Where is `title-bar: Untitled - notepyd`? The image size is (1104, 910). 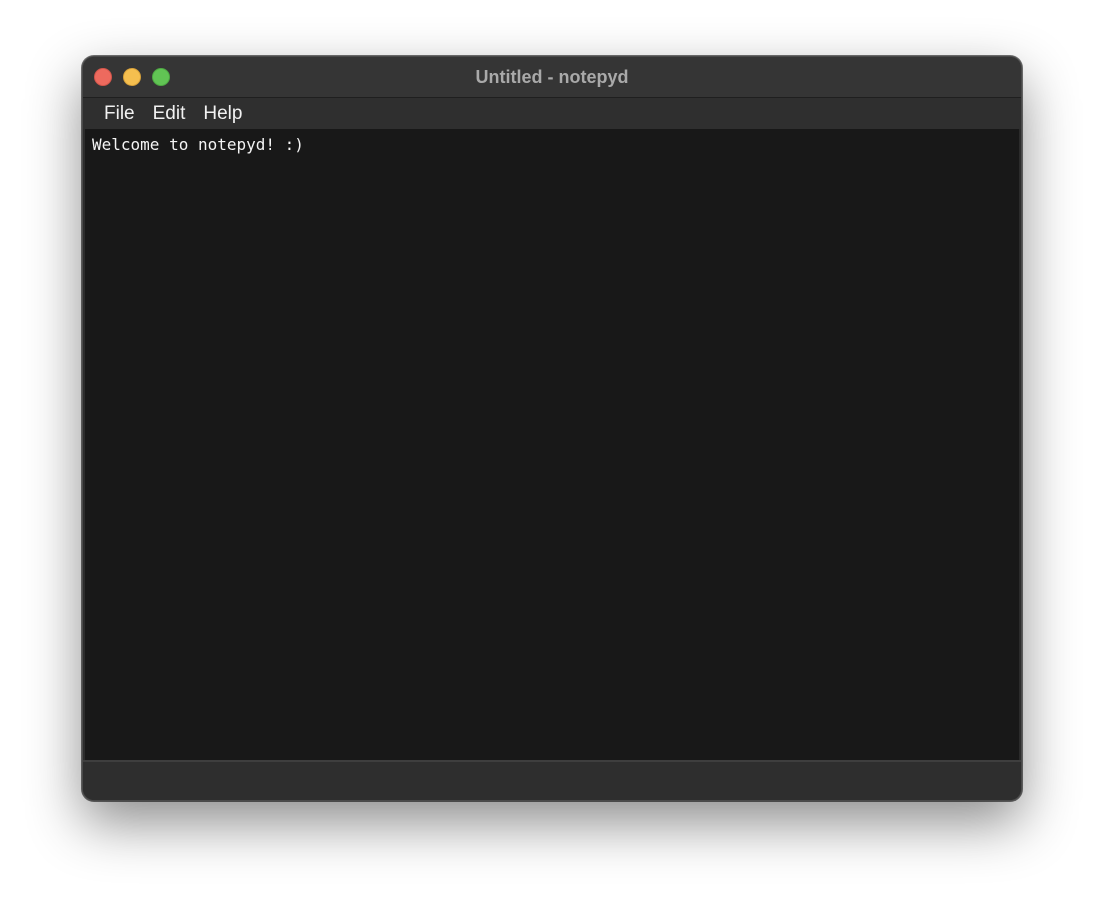 title-bar: Untitled - notepyd is located at coordinates (552, 77).